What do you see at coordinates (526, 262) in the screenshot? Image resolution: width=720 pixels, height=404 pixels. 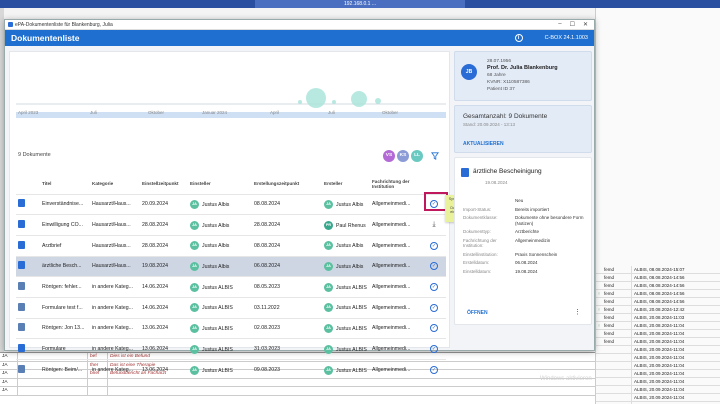 I see `detail-value: 06.08.2024` at bounding box center [526, 262].